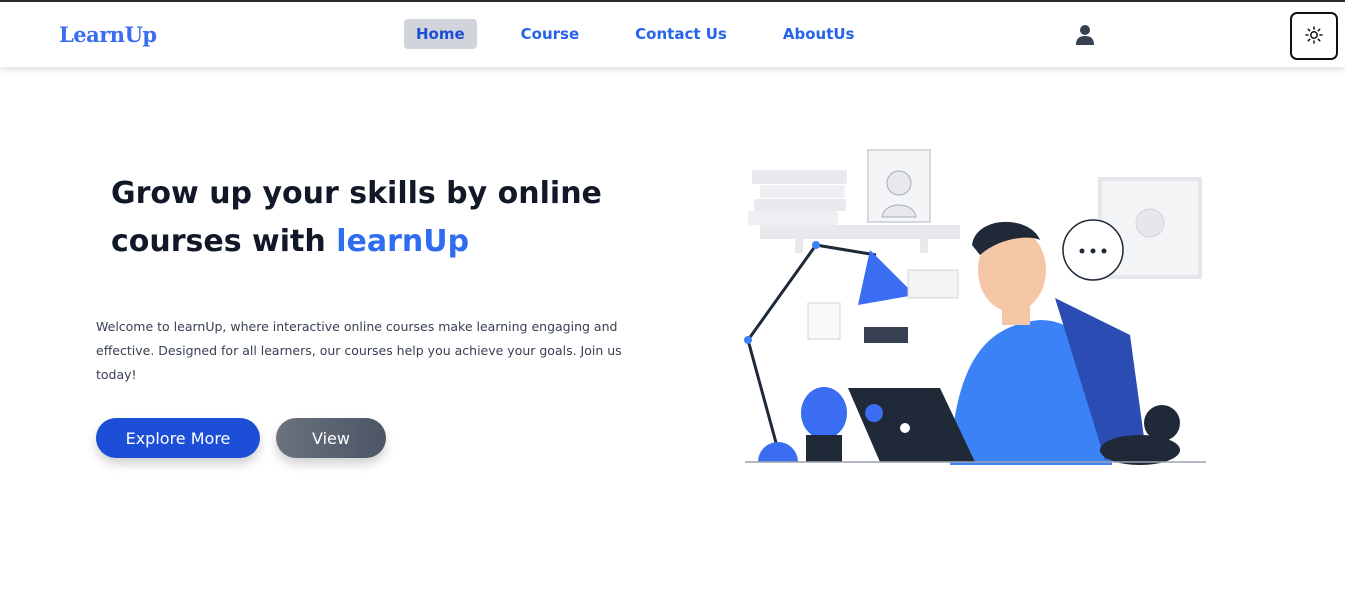 The image size is (1345, 609). What do you see at coordinates (403, 241) in the screenshot?
I see `hero-title-accent: learnUp` at bounding box center [403, 241].